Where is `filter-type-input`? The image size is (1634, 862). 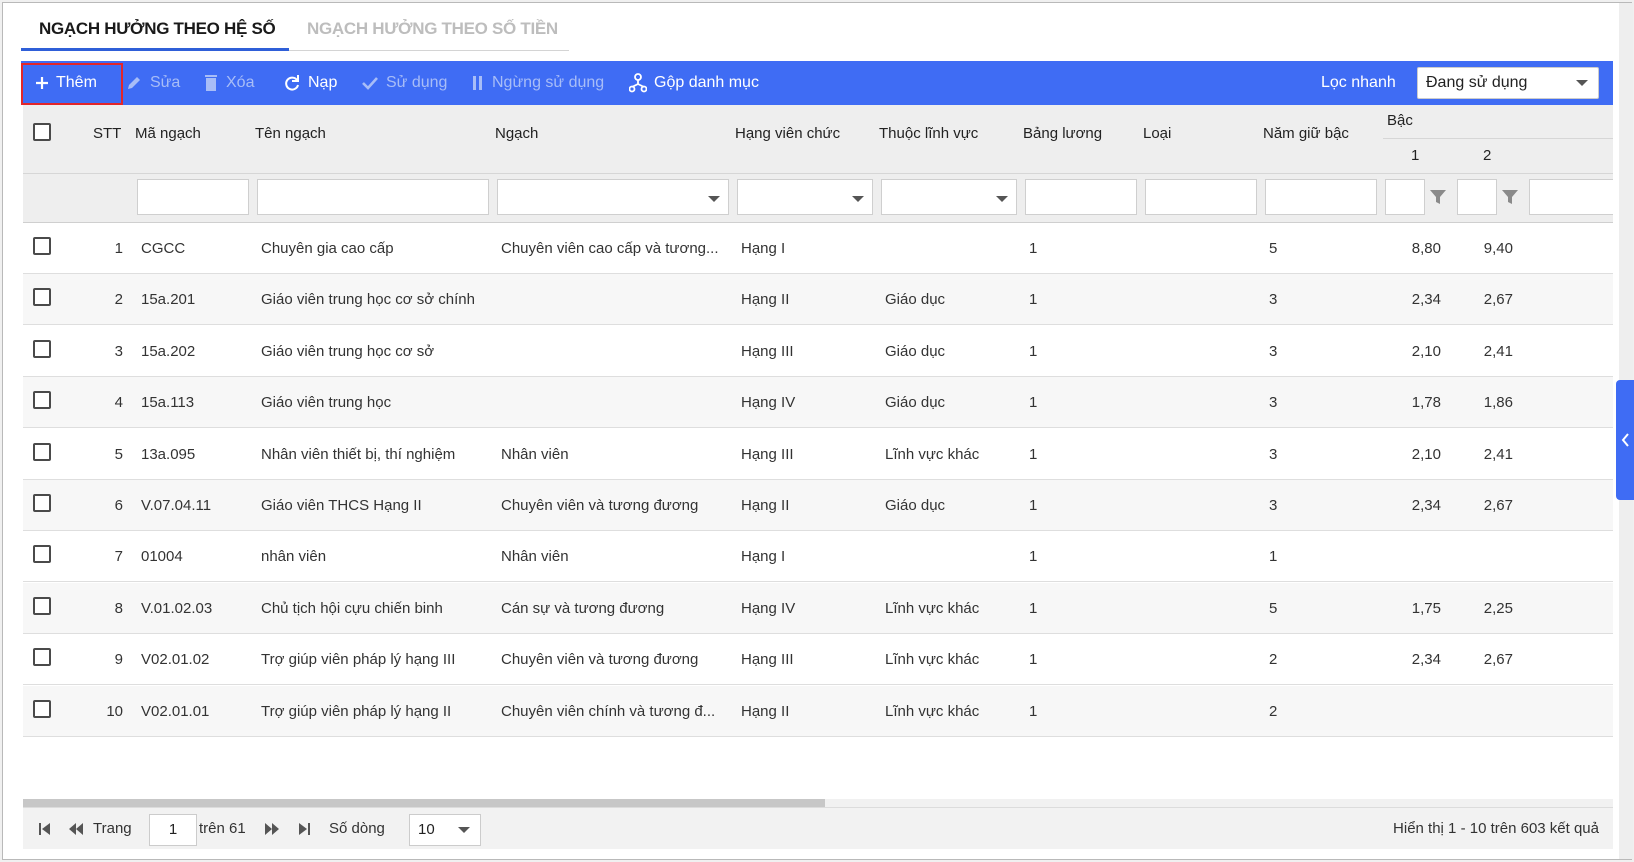
filter-type-input is located at coordinates (1201, 197).